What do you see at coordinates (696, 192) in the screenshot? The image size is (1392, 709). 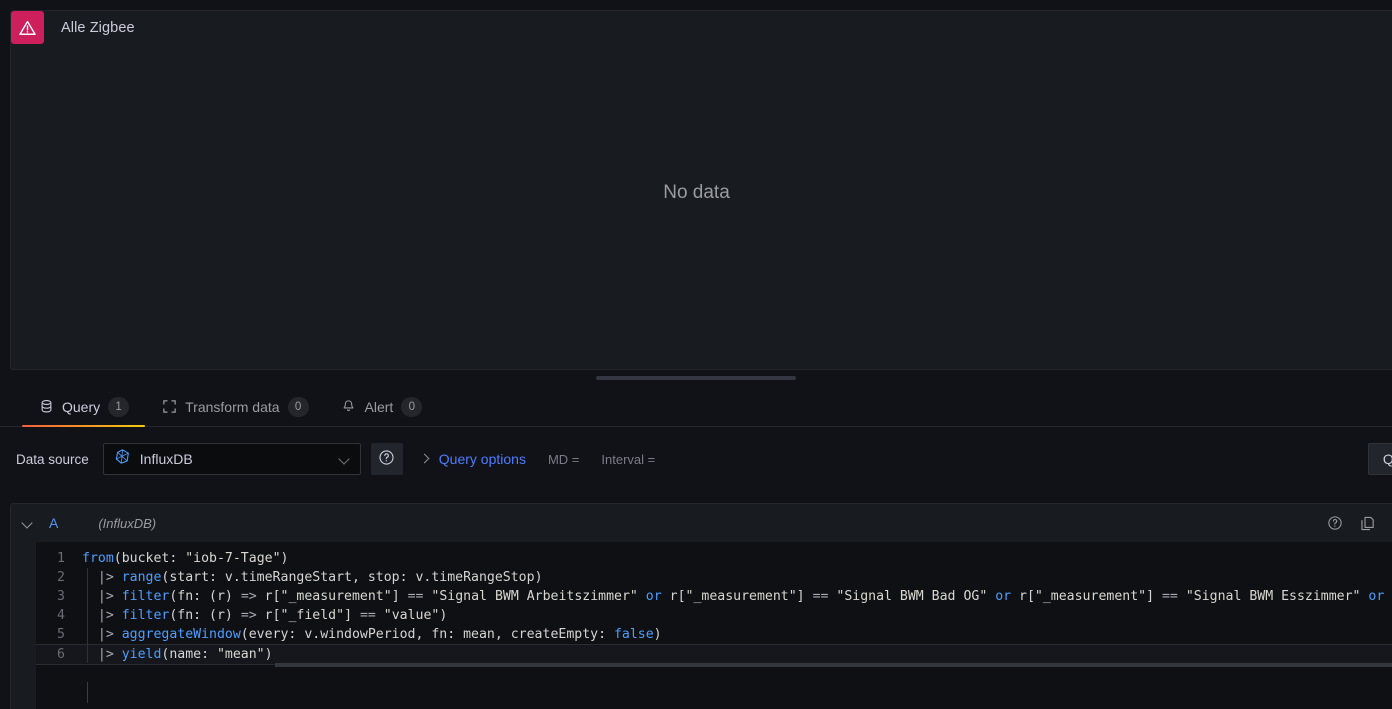 I see `no-data-message: No data` at bounding box center [696, 192].